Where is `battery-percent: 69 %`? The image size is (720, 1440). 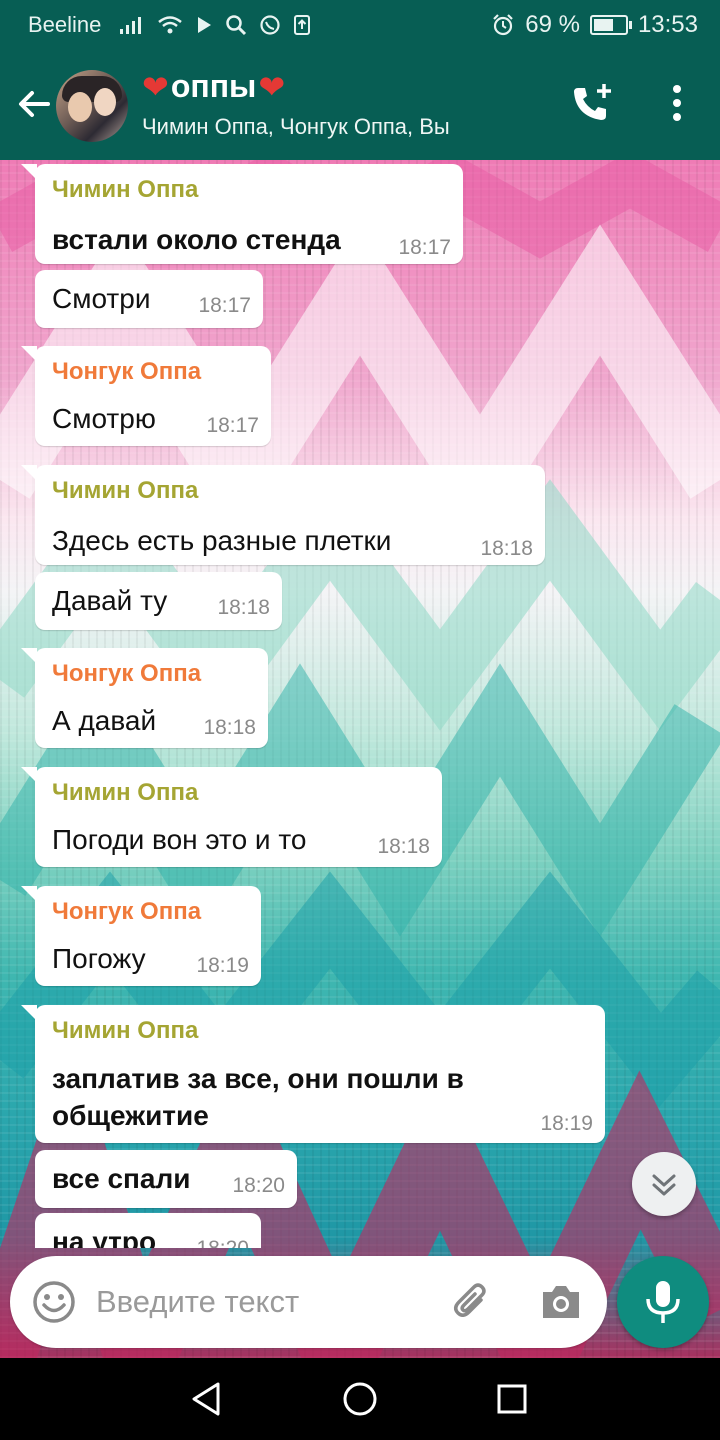
battery-percent: 69 % is located at coordinates (552, 24).